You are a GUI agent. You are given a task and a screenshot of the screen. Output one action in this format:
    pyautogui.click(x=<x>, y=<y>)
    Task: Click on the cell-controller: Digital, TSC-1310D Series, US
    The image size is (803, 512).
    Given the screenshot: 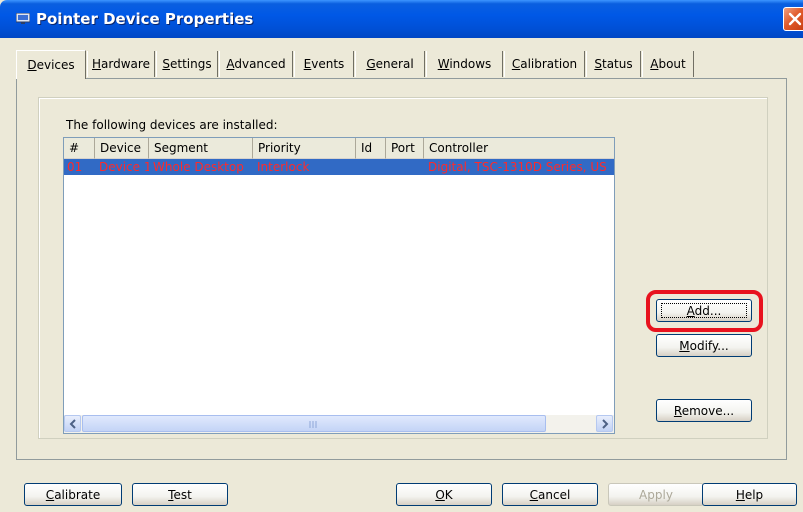 What is the action you would take?
    pyautogui.click(x=517, y=167)
    